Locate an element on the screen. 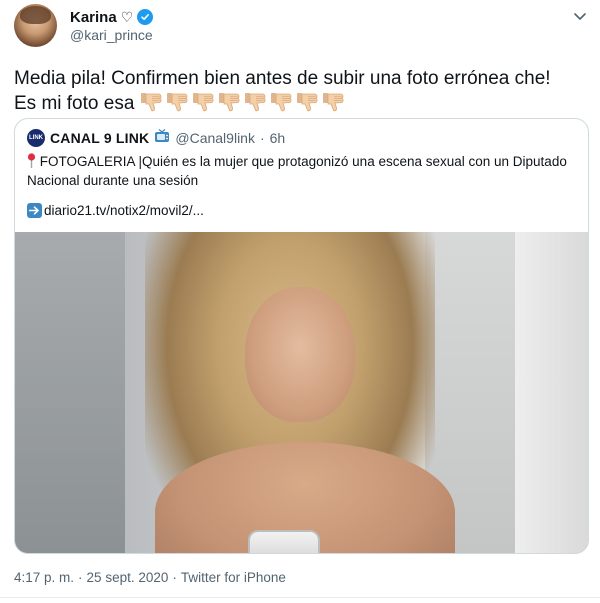 The width and height of the screenshot is (600, 603). thumbs-down-emoji-row is located at coordinates (244, 103).